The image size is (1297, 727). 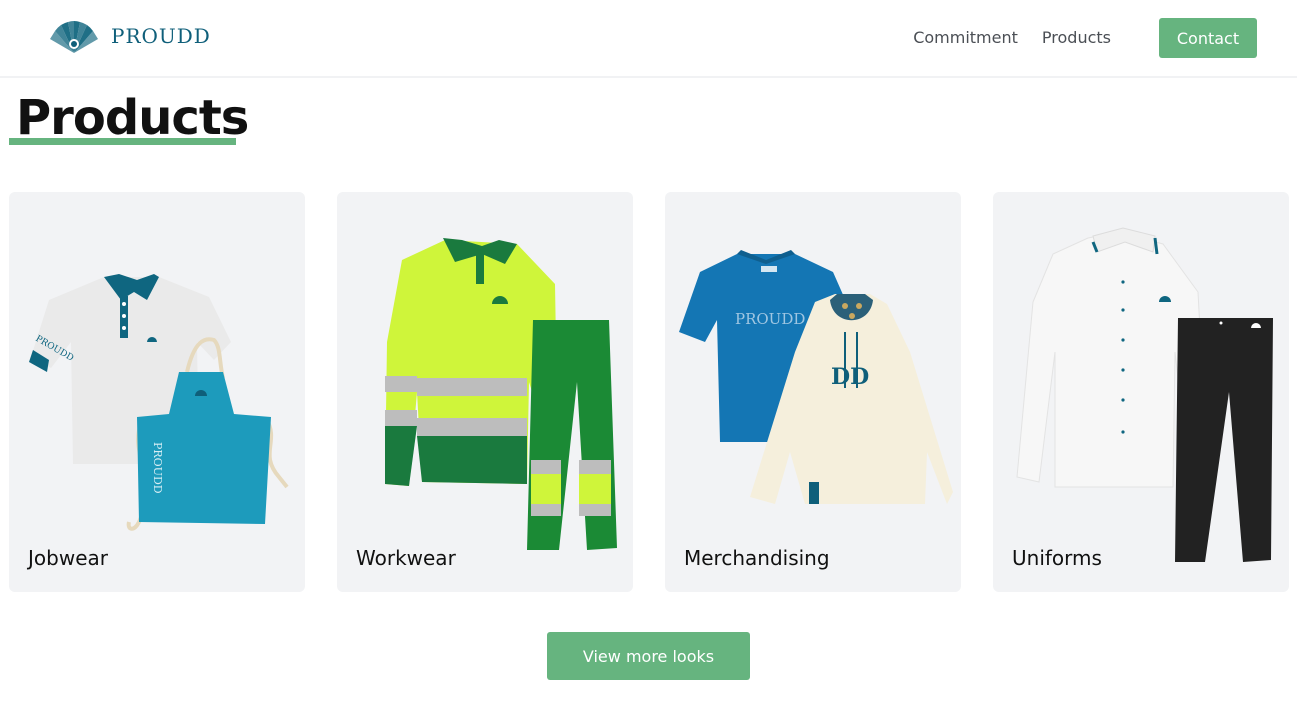 I want to click on contact-button: Contact, so click(x=1208, y=38).